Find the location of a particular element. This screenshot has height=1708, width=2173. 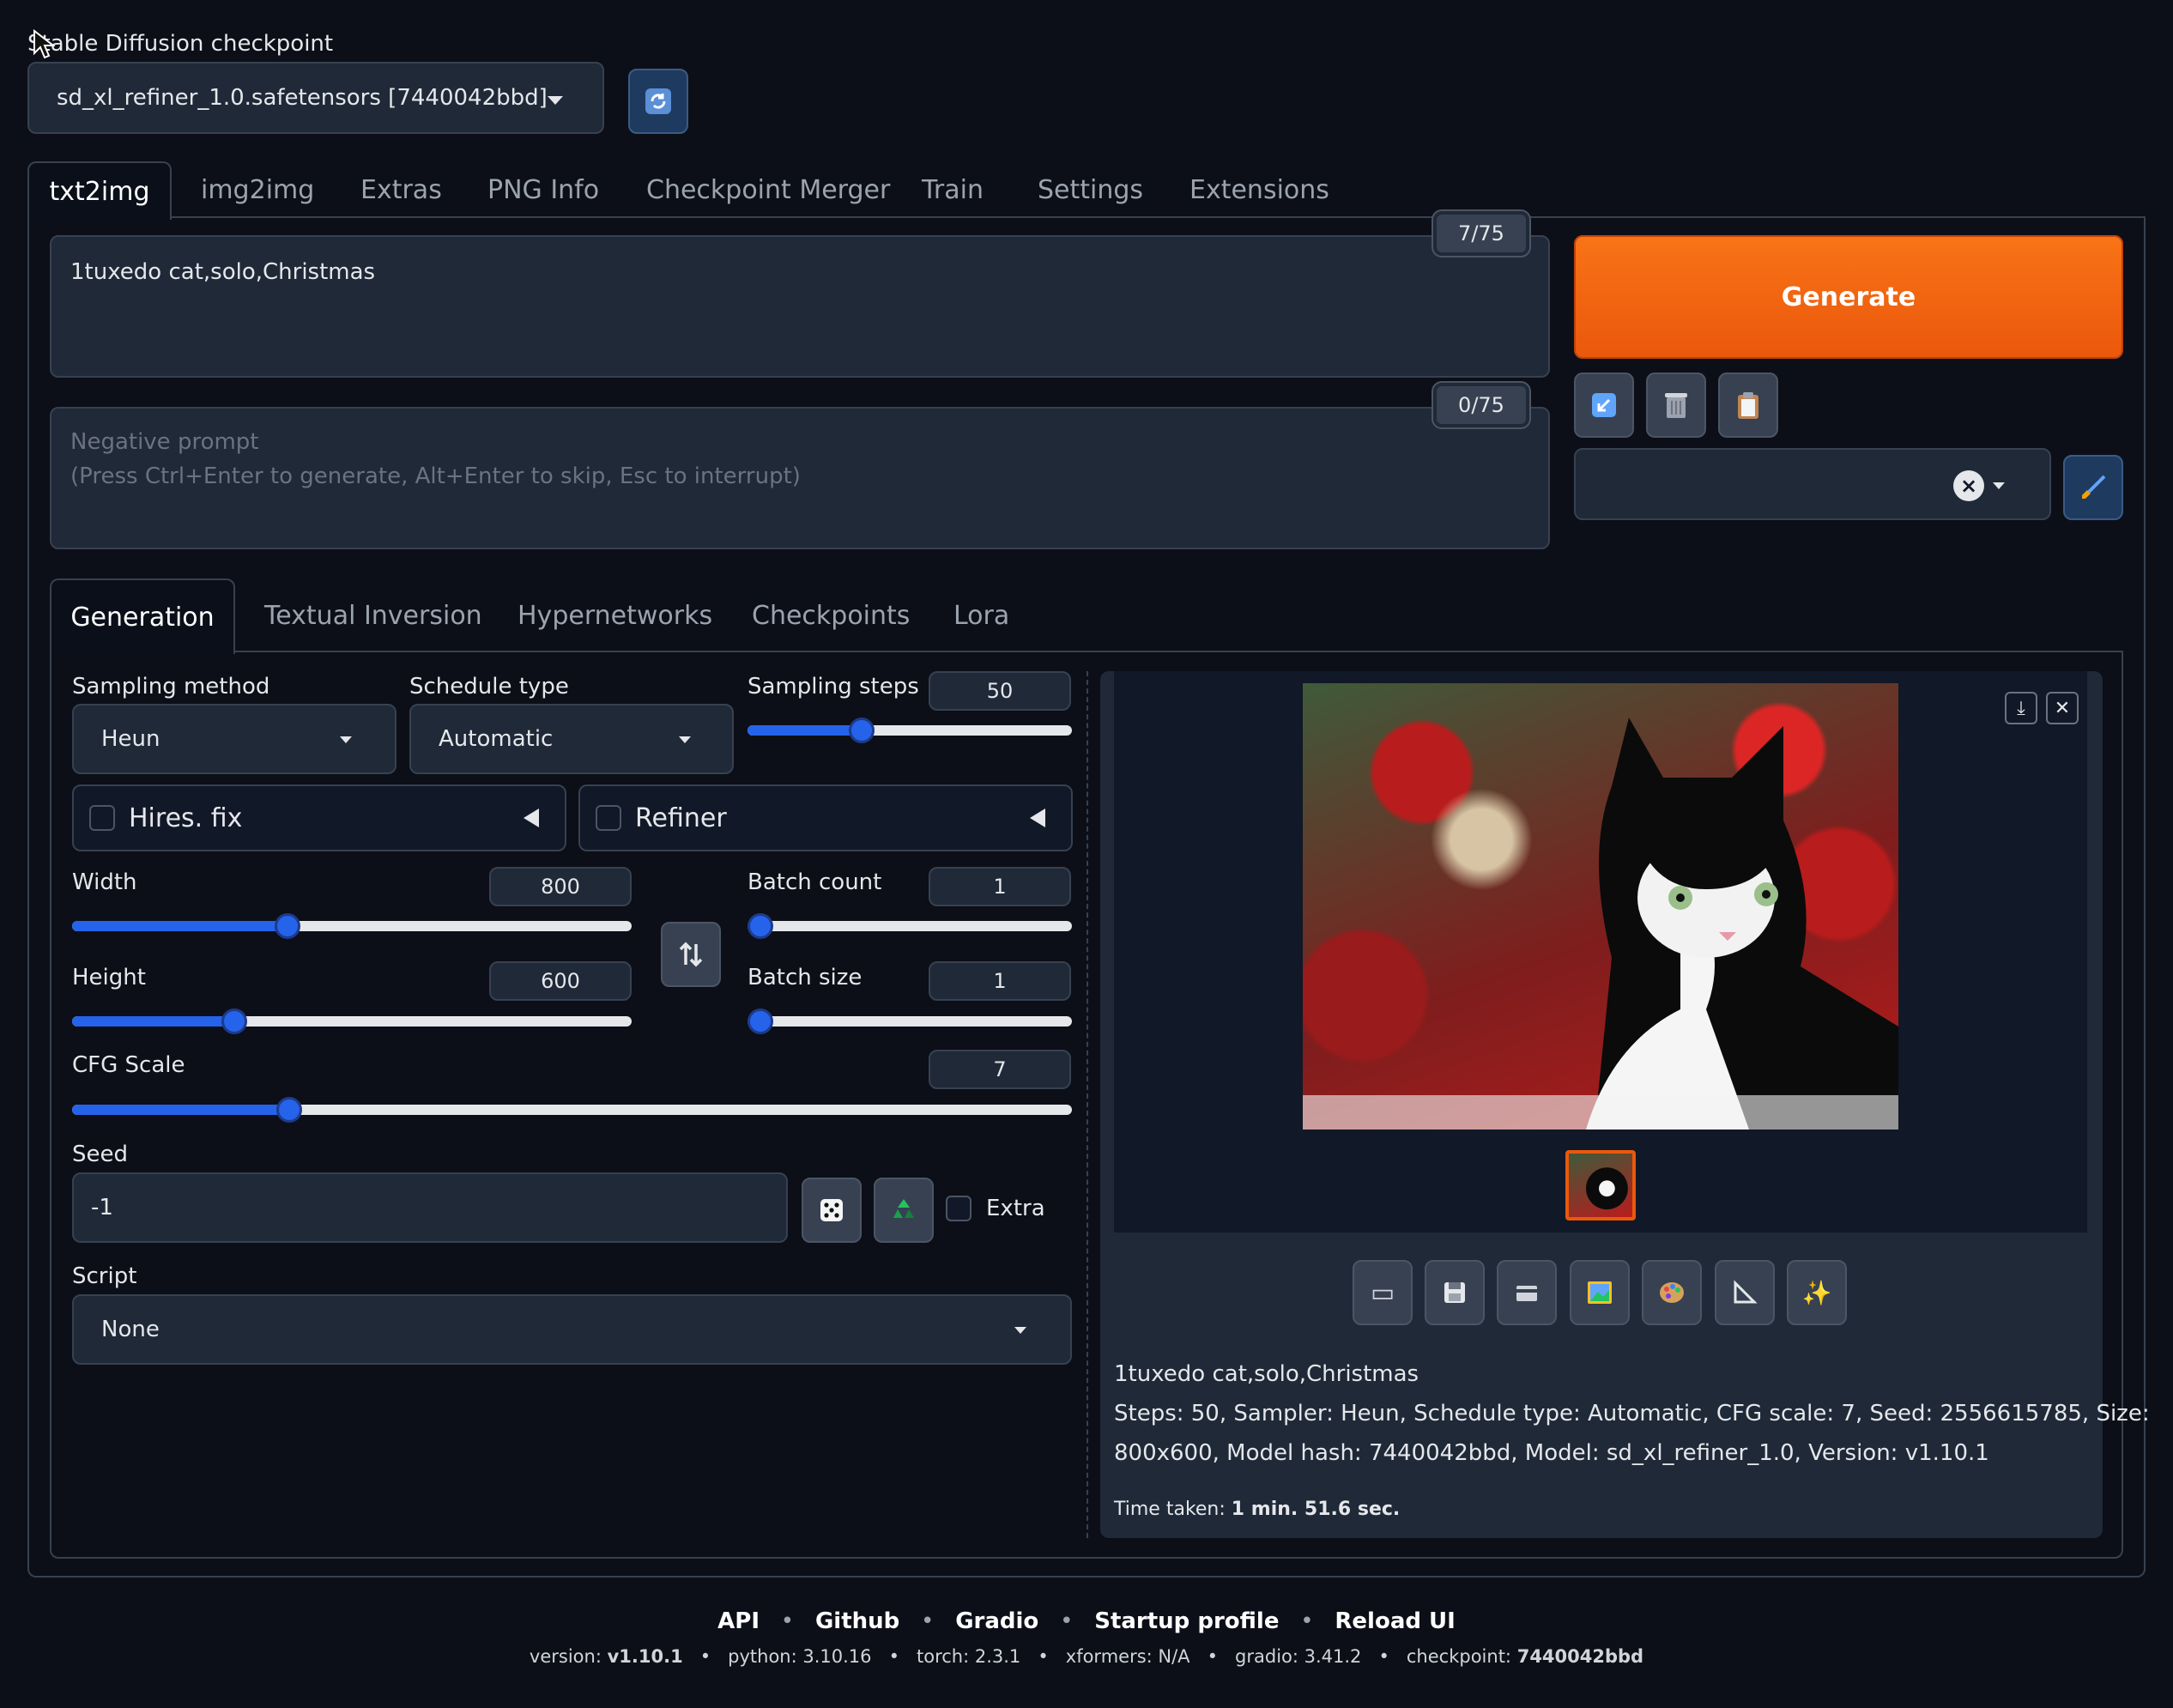

sampling-method-label: Sampling method is located at coordinates (171, 687).